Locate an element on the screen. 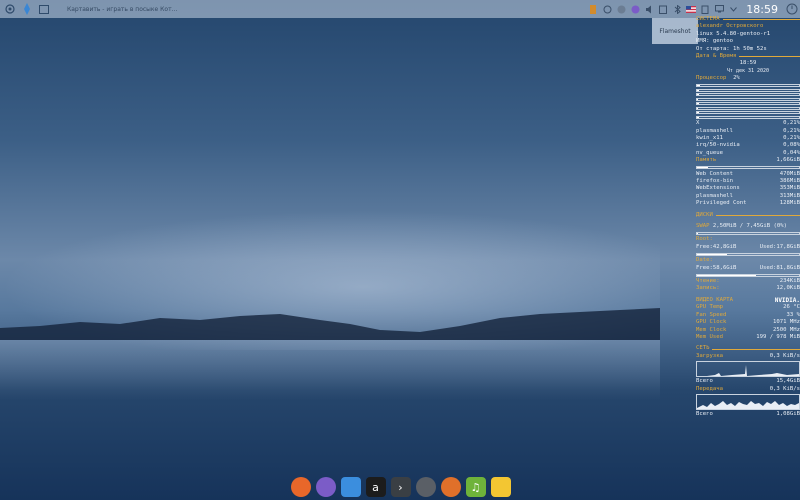 The width and height of the screenshot is (800, 500). top-panel: Картавить - играть в посыке Кот... 18:59 is located at coordinates (400, 9).